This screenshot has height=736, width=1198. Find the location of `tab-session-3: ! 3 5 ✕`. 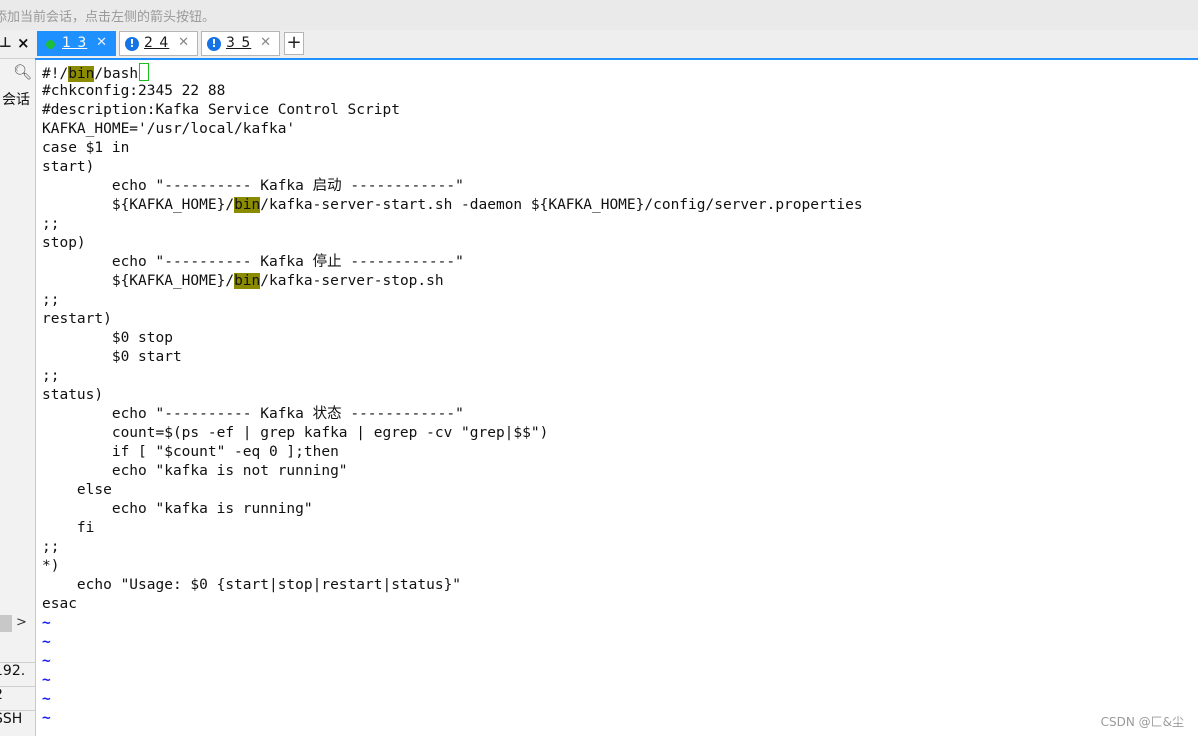

tab-session-3: ! 3 5 ✕ is located at coordinates (240, 43).